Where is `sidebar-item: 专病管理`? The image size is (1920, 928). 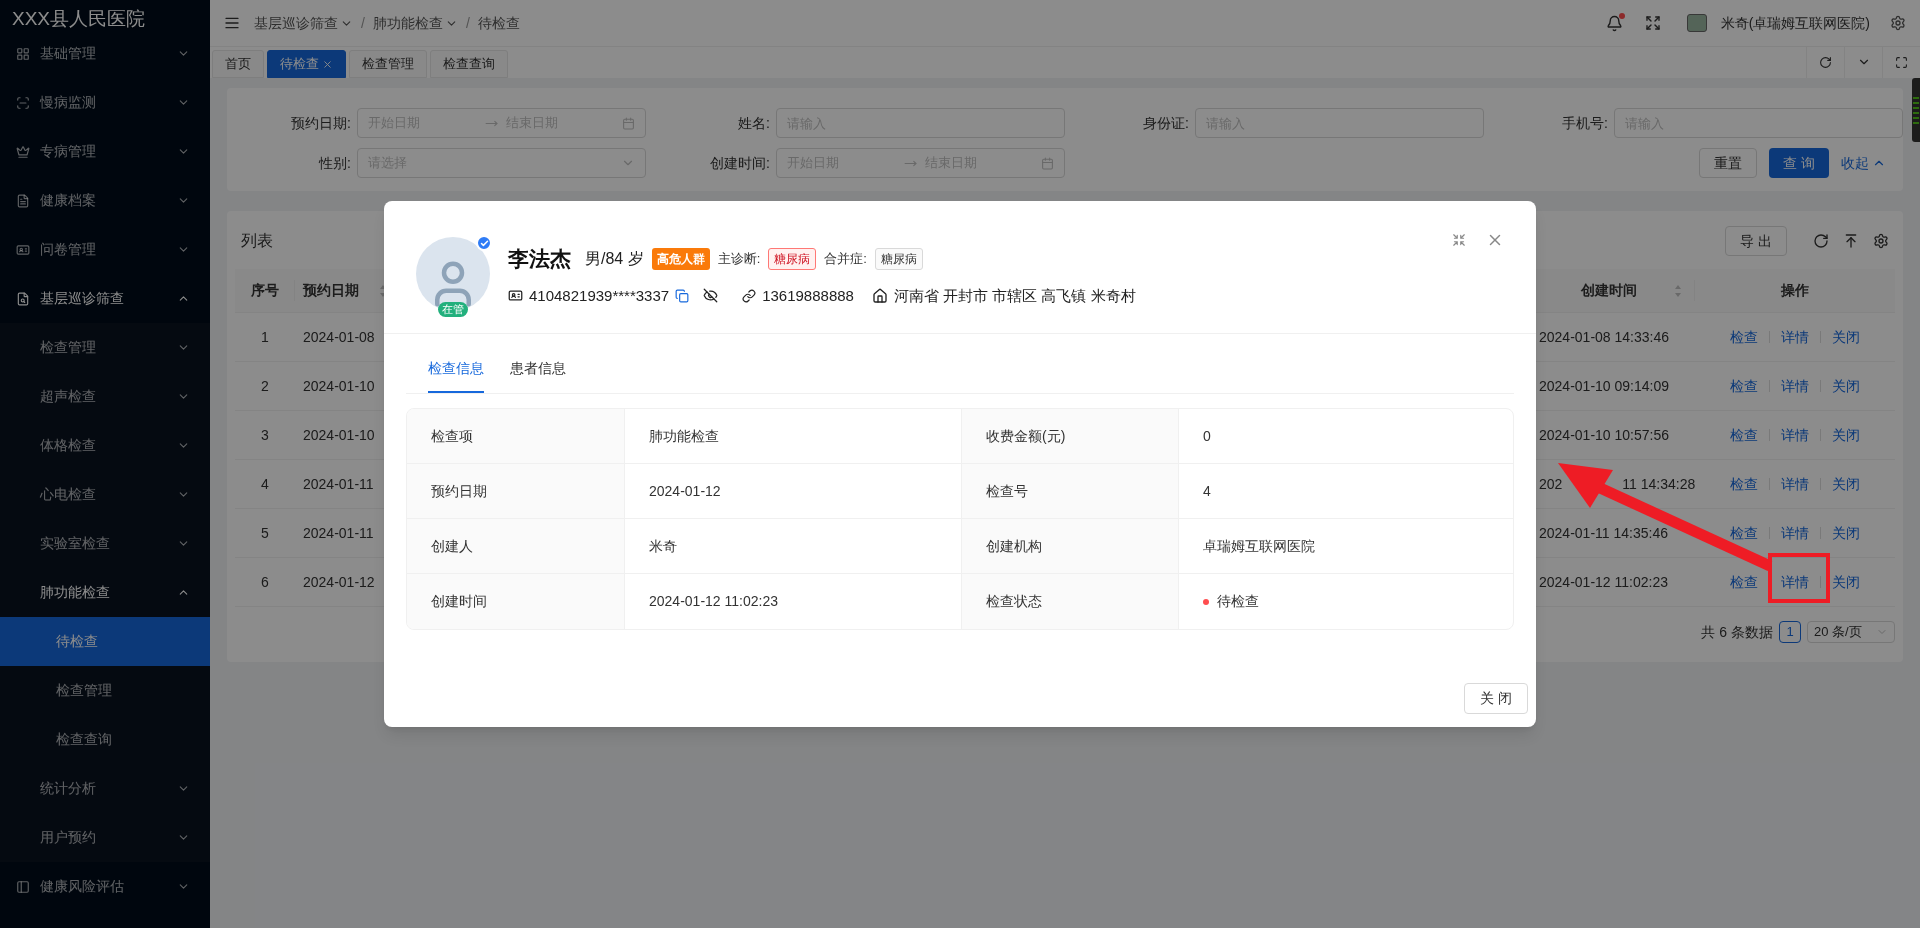 sidebar-item: 专病管理 is located at coordinates (105, 151).